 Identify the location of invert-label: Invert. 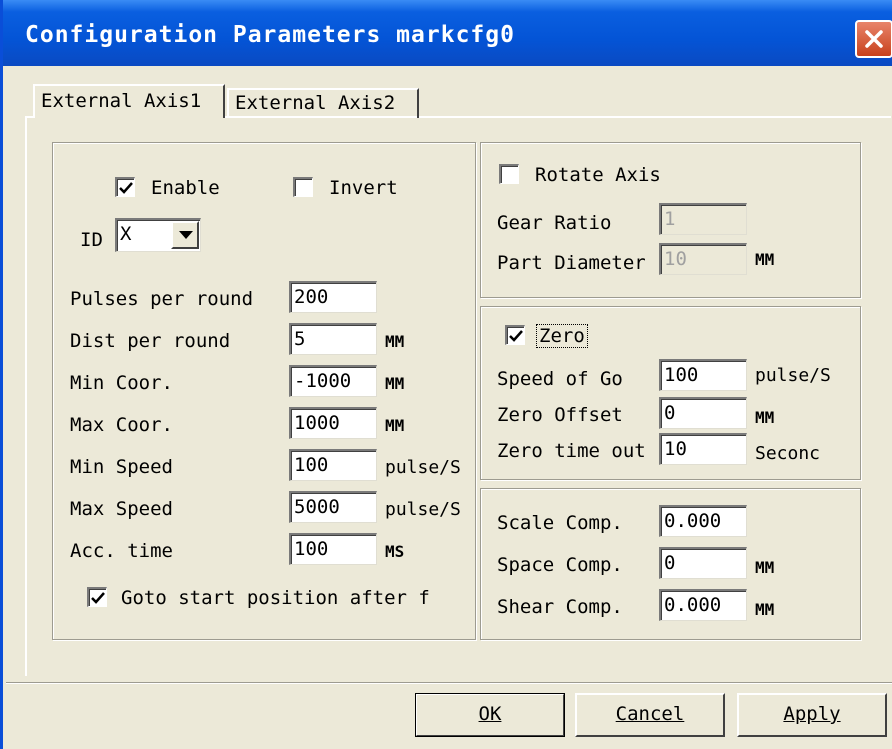
(363, 188).